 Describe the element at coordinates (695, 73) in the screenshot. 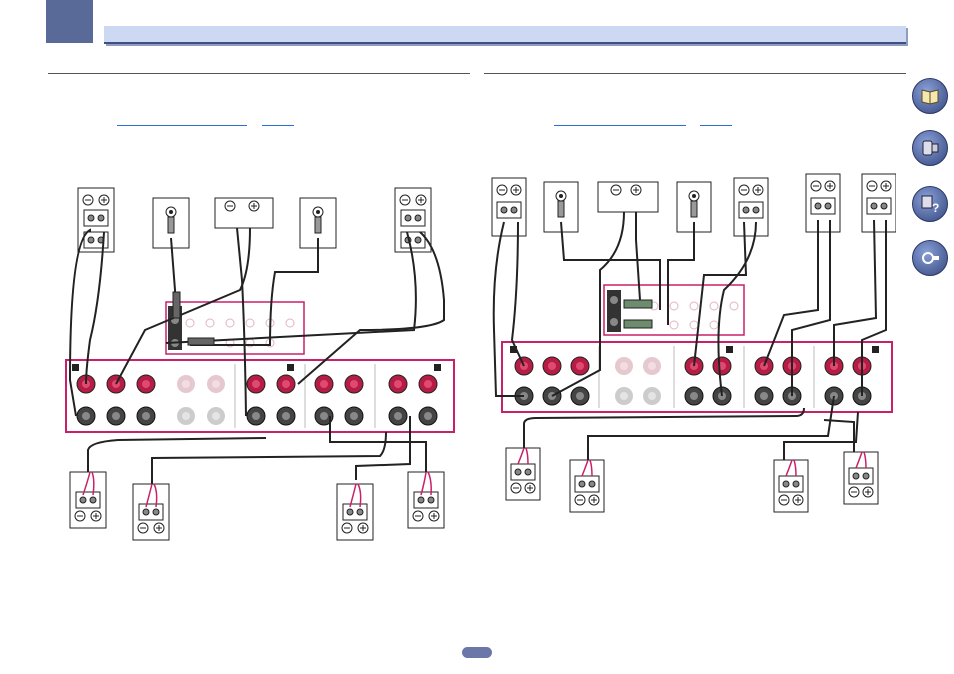

I see `right-section-rule` at that location.